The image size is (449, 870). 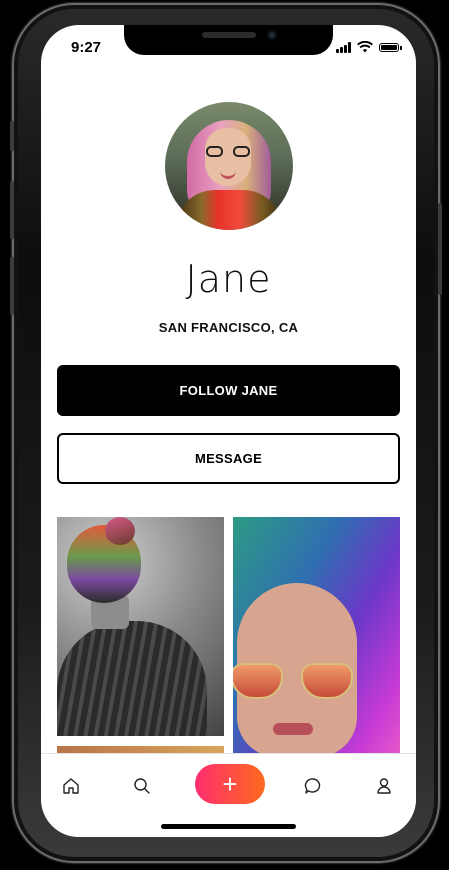 What do you see at coordinates (86, 47) in the screenshot?
I see `status-time: 9:27` at bounding box center [86, 47].